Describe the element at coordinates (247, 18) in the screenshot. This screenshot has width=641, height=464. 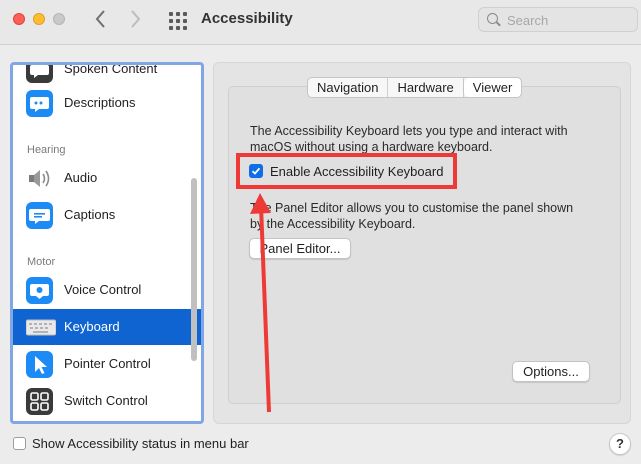
I see `window-title: Accessibility` at that location.